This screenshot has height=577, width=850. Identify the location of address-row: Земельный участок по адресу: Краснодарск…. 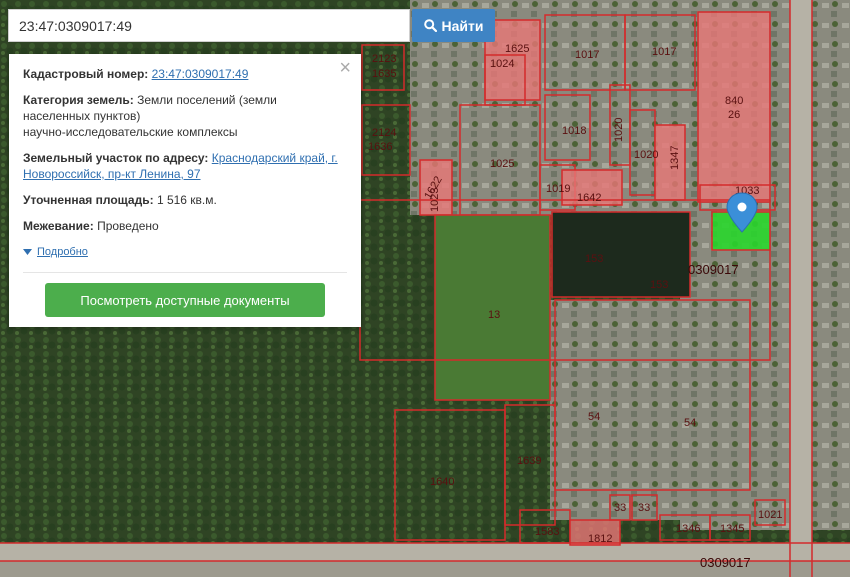
(185, 166).